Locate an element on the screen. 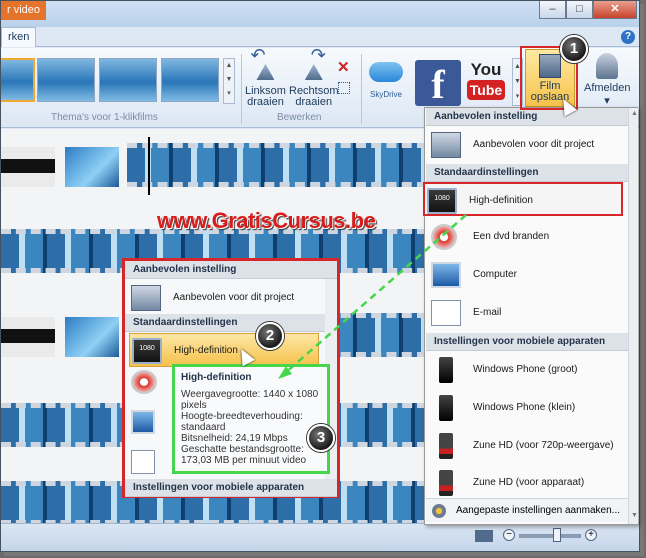 The height and width of the screenshot is (558, 646). help-icon: ? is located at coordinates (628, 37).